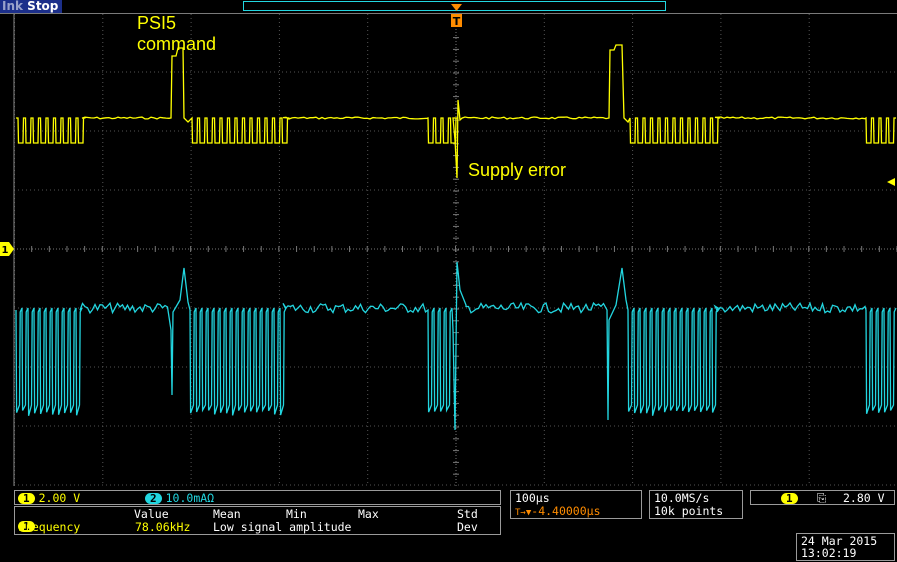 Image resolution: width=897 pixels, height=562 pixels. What do you see at coordinates (59, 498) in the screenshot?
I see `ch1-scale-value: 2.00 V` at bounding box center [59, 498].